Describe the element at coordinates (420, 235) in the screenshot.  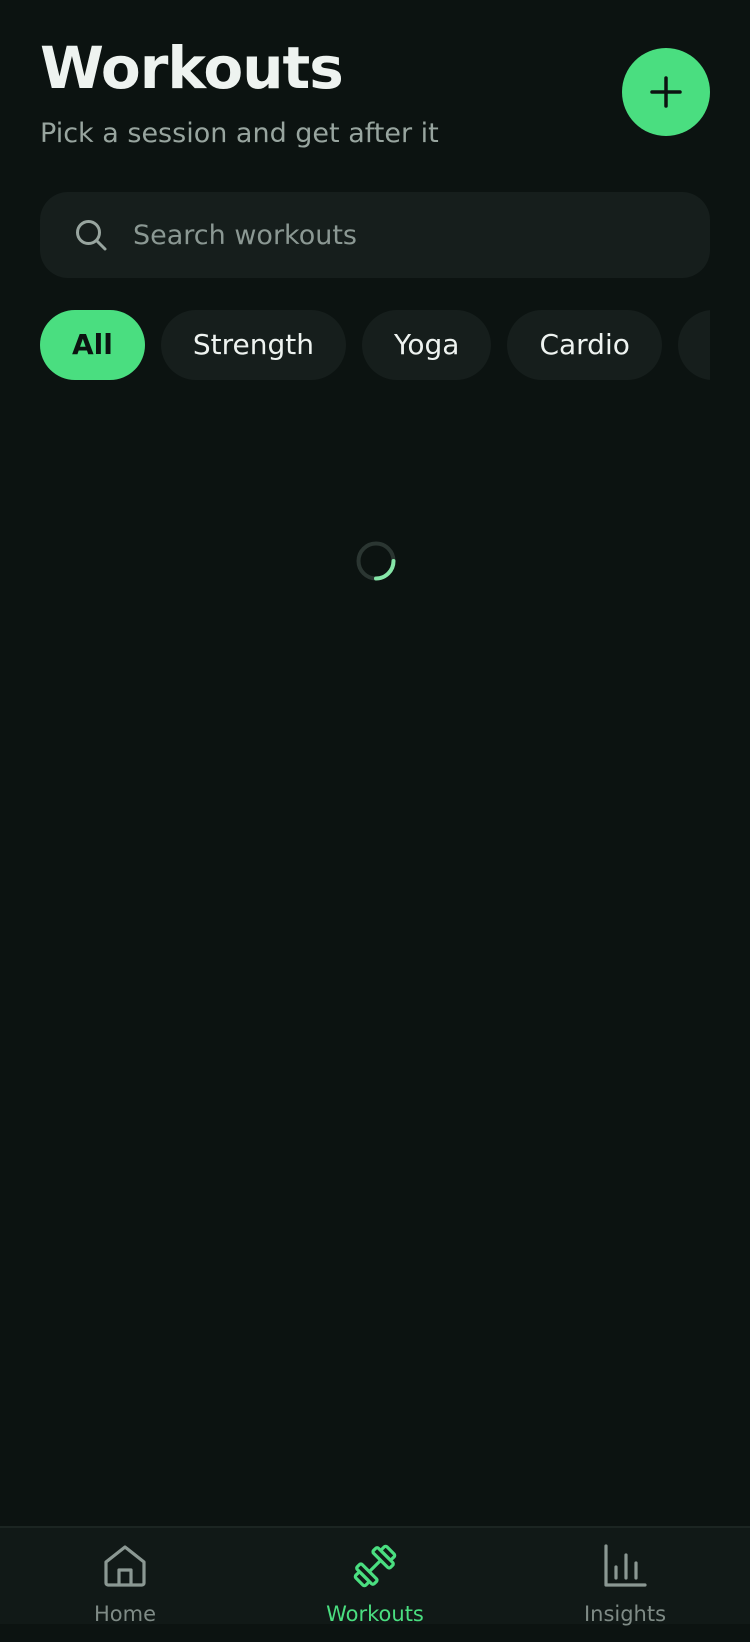
I see `search-input` at that location.